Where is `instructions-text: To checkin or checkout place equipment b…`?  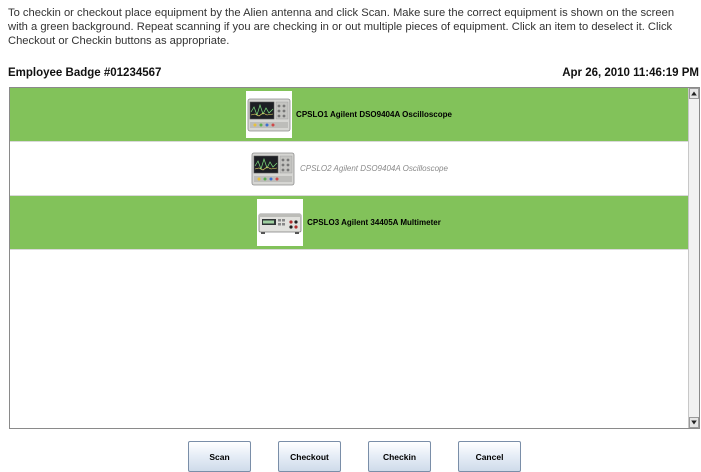 instructions-text: To checkin or checkout place equipment b… is located at coordinates (341, 27).